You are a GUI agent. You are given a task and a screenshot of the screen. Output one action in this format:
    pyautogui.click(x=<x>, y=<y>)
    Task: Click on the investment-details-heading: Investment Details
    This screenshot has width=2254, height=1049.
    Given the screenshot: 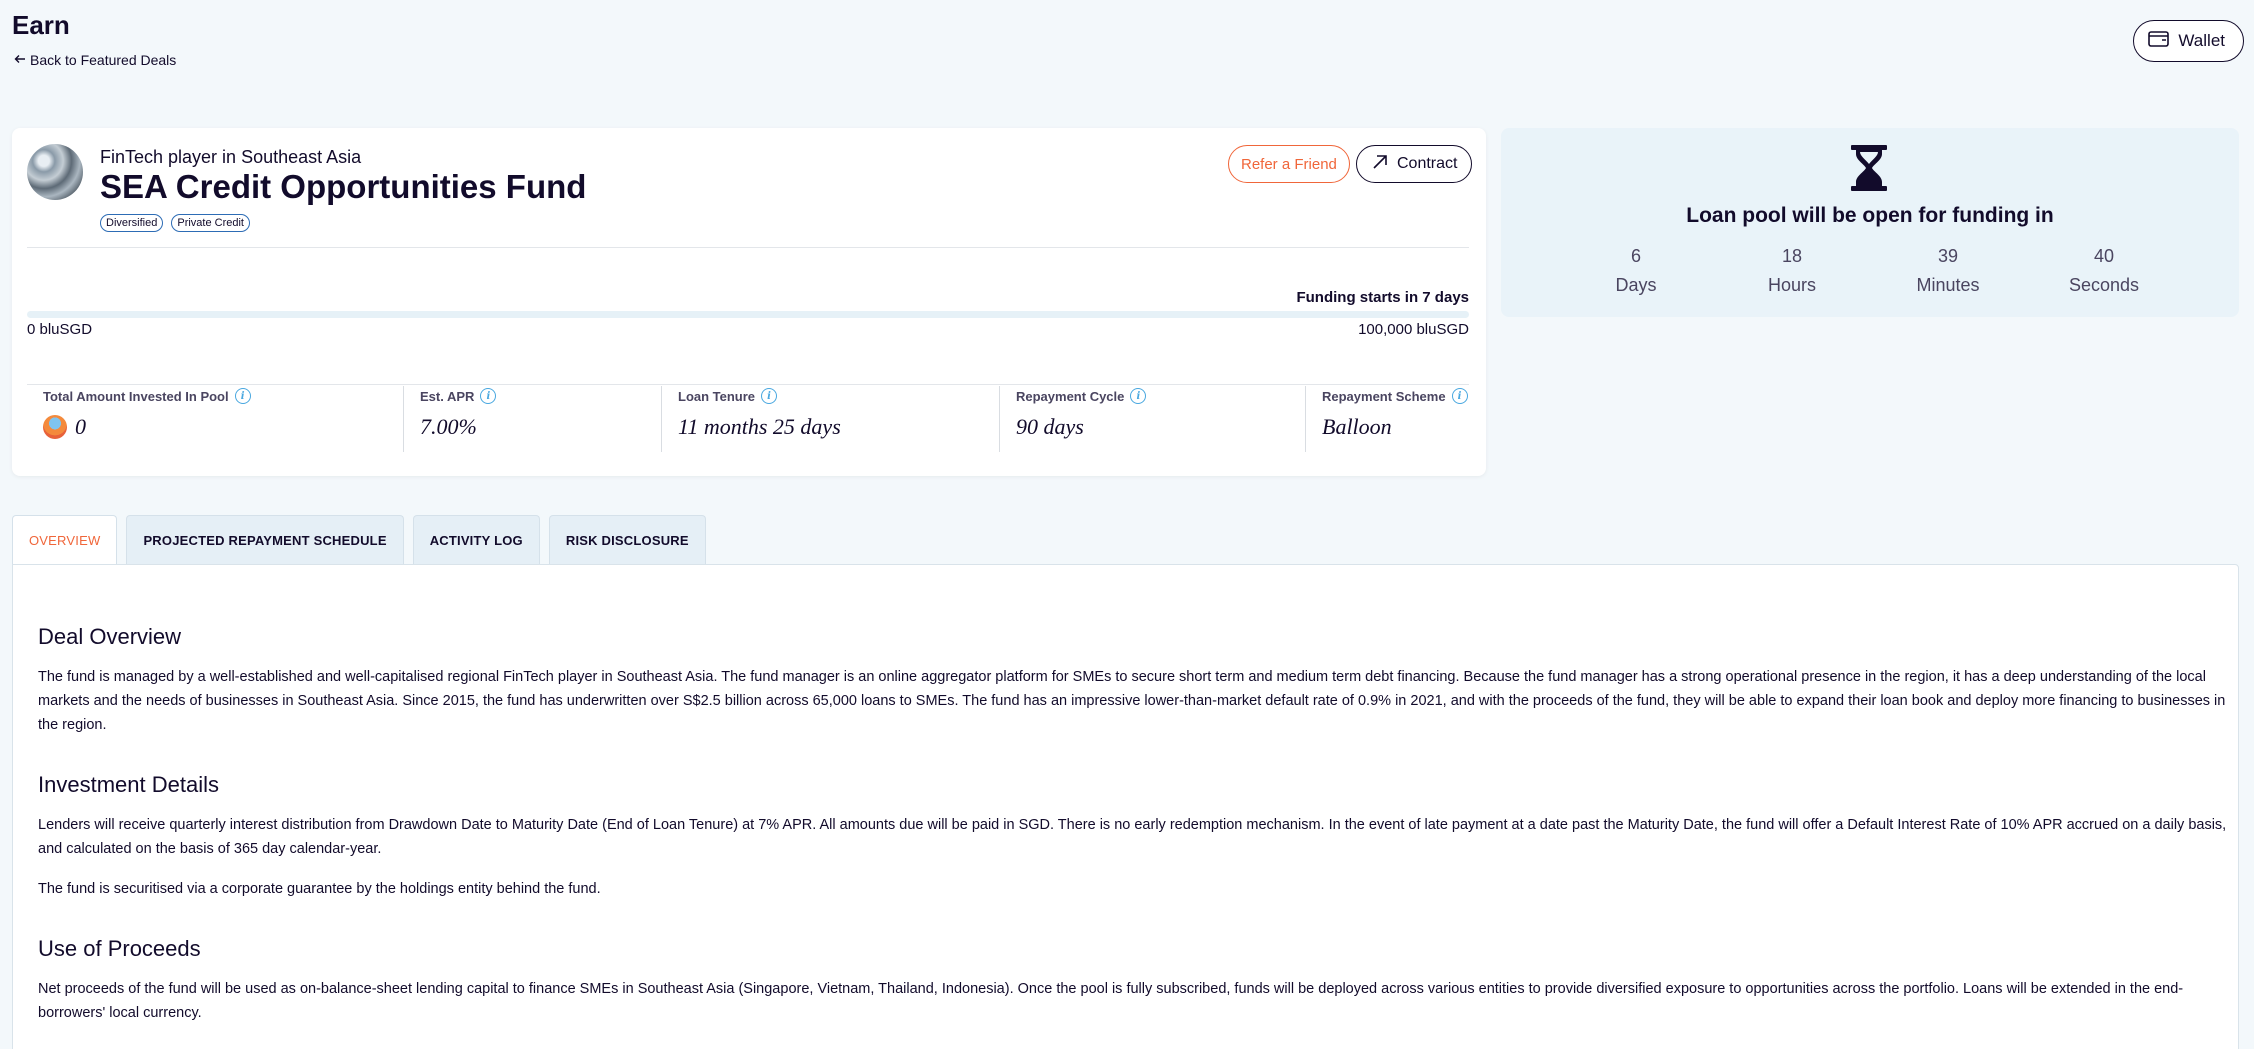 What is the action you would take?
    pyautogui.click(x=128, y=784)
    